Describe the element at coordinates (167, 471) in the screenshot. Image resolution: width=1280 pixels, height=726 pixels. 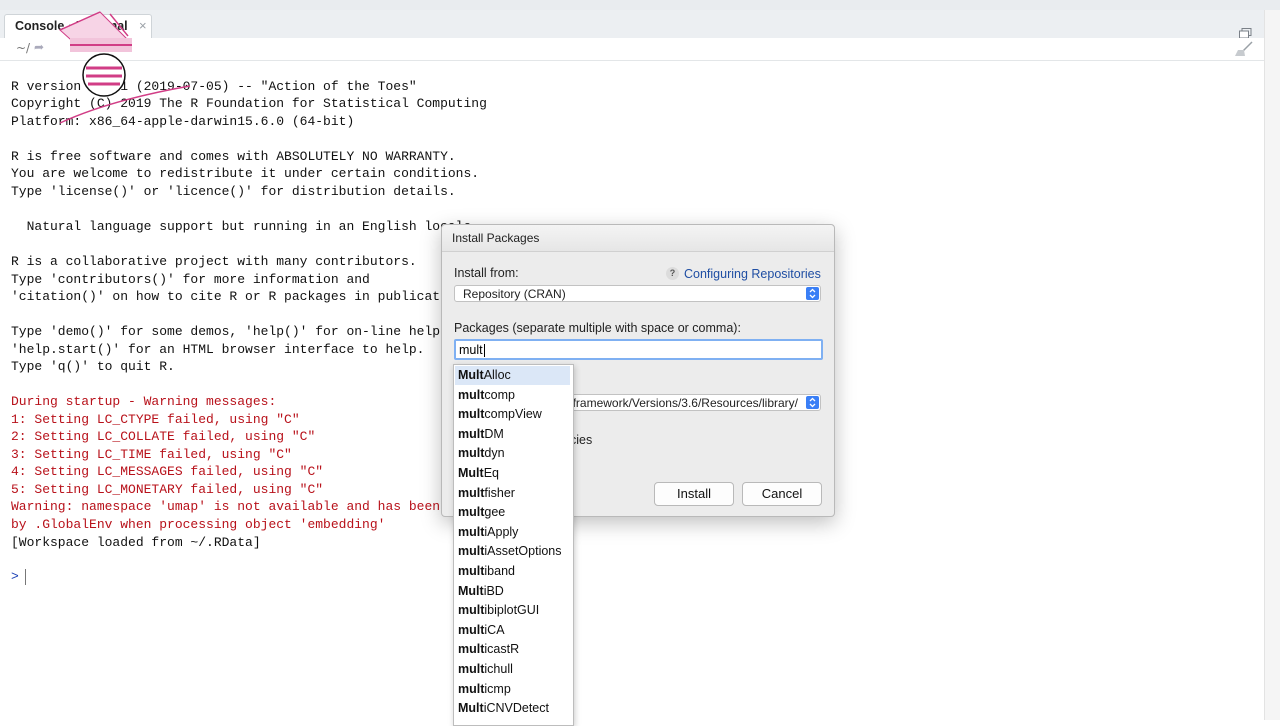
I see `console-warning-line: 4: Setting LC_MESSAGES failed, using "C"` at that location.